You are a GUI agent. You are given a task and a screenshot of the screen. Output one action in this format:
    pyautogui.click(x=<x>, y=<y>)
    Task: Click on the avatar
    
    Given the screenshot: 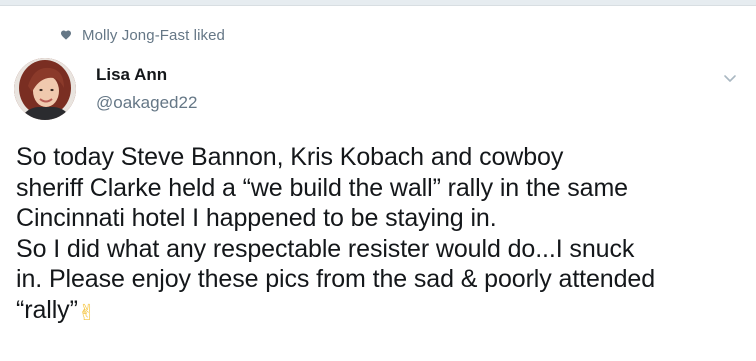 What is the action you would take?
    pyautogui.click(x=45, y=89)
    